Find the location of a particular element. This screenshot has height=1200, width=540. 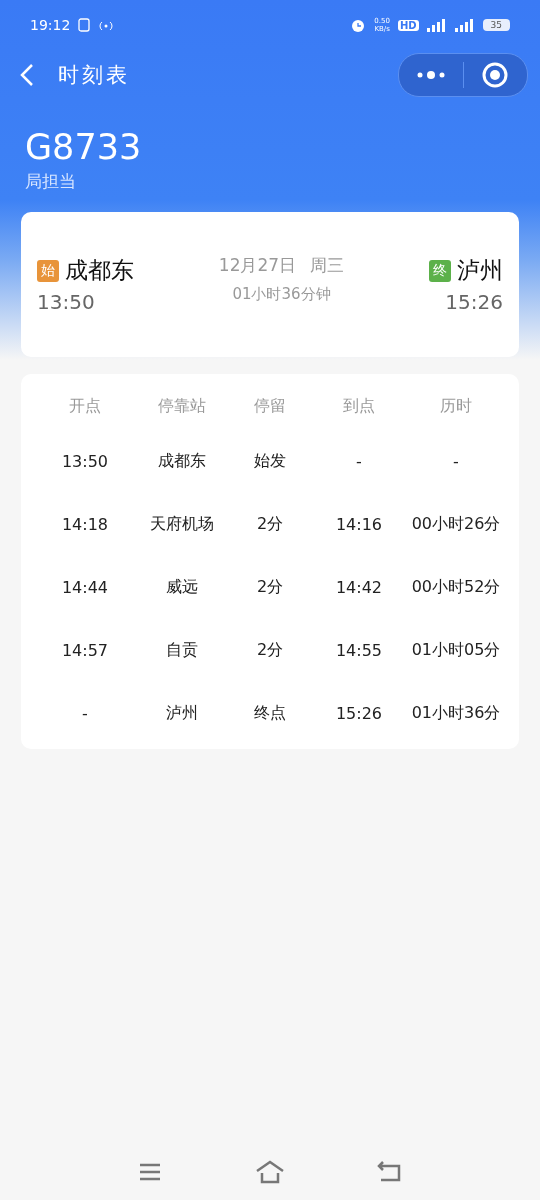

table-cell: 13:50 is located at coordinates (85, 461).